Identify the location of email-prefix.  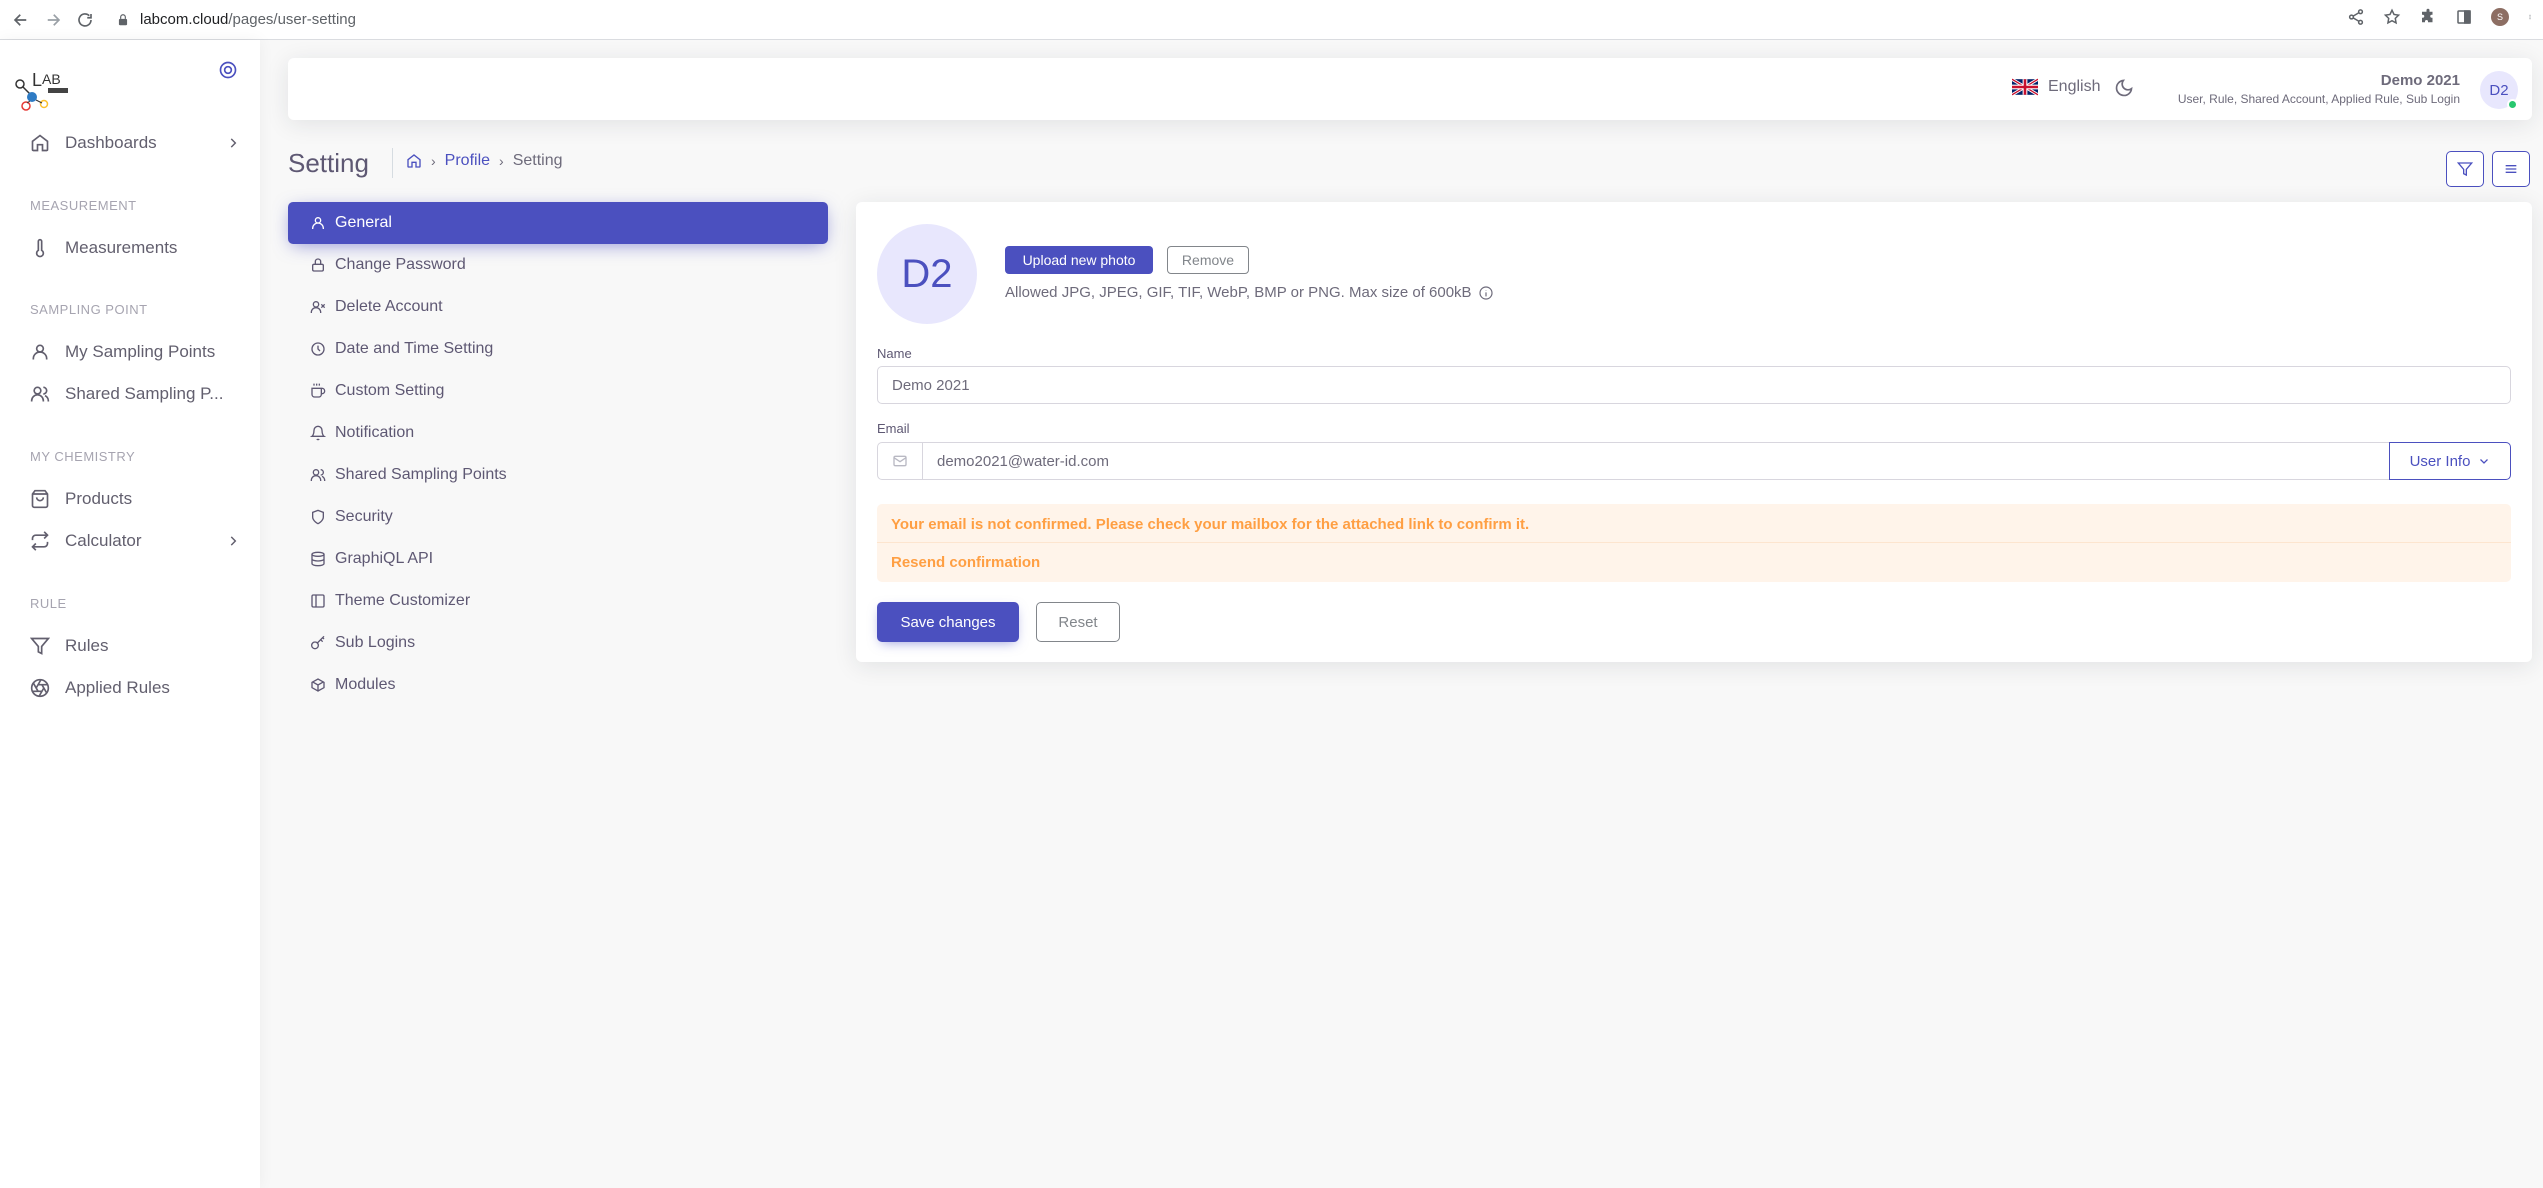
(900, 461).